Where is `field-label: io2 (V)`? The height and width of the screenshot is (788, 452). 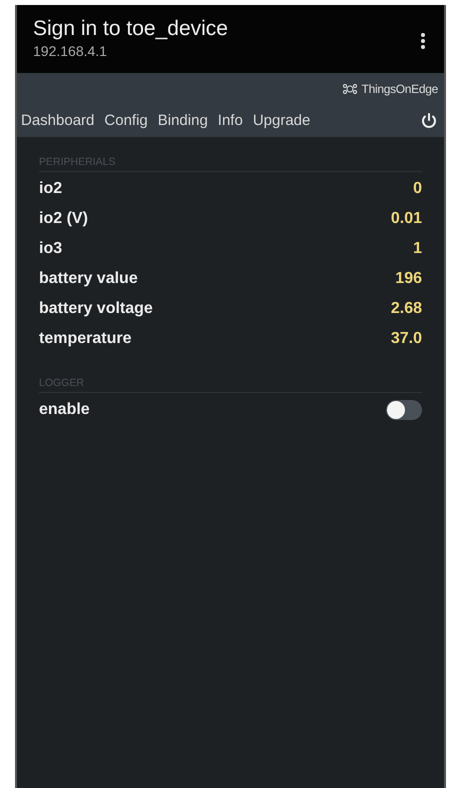 field-label: io2 (V) is located at coordinates (63, 218).